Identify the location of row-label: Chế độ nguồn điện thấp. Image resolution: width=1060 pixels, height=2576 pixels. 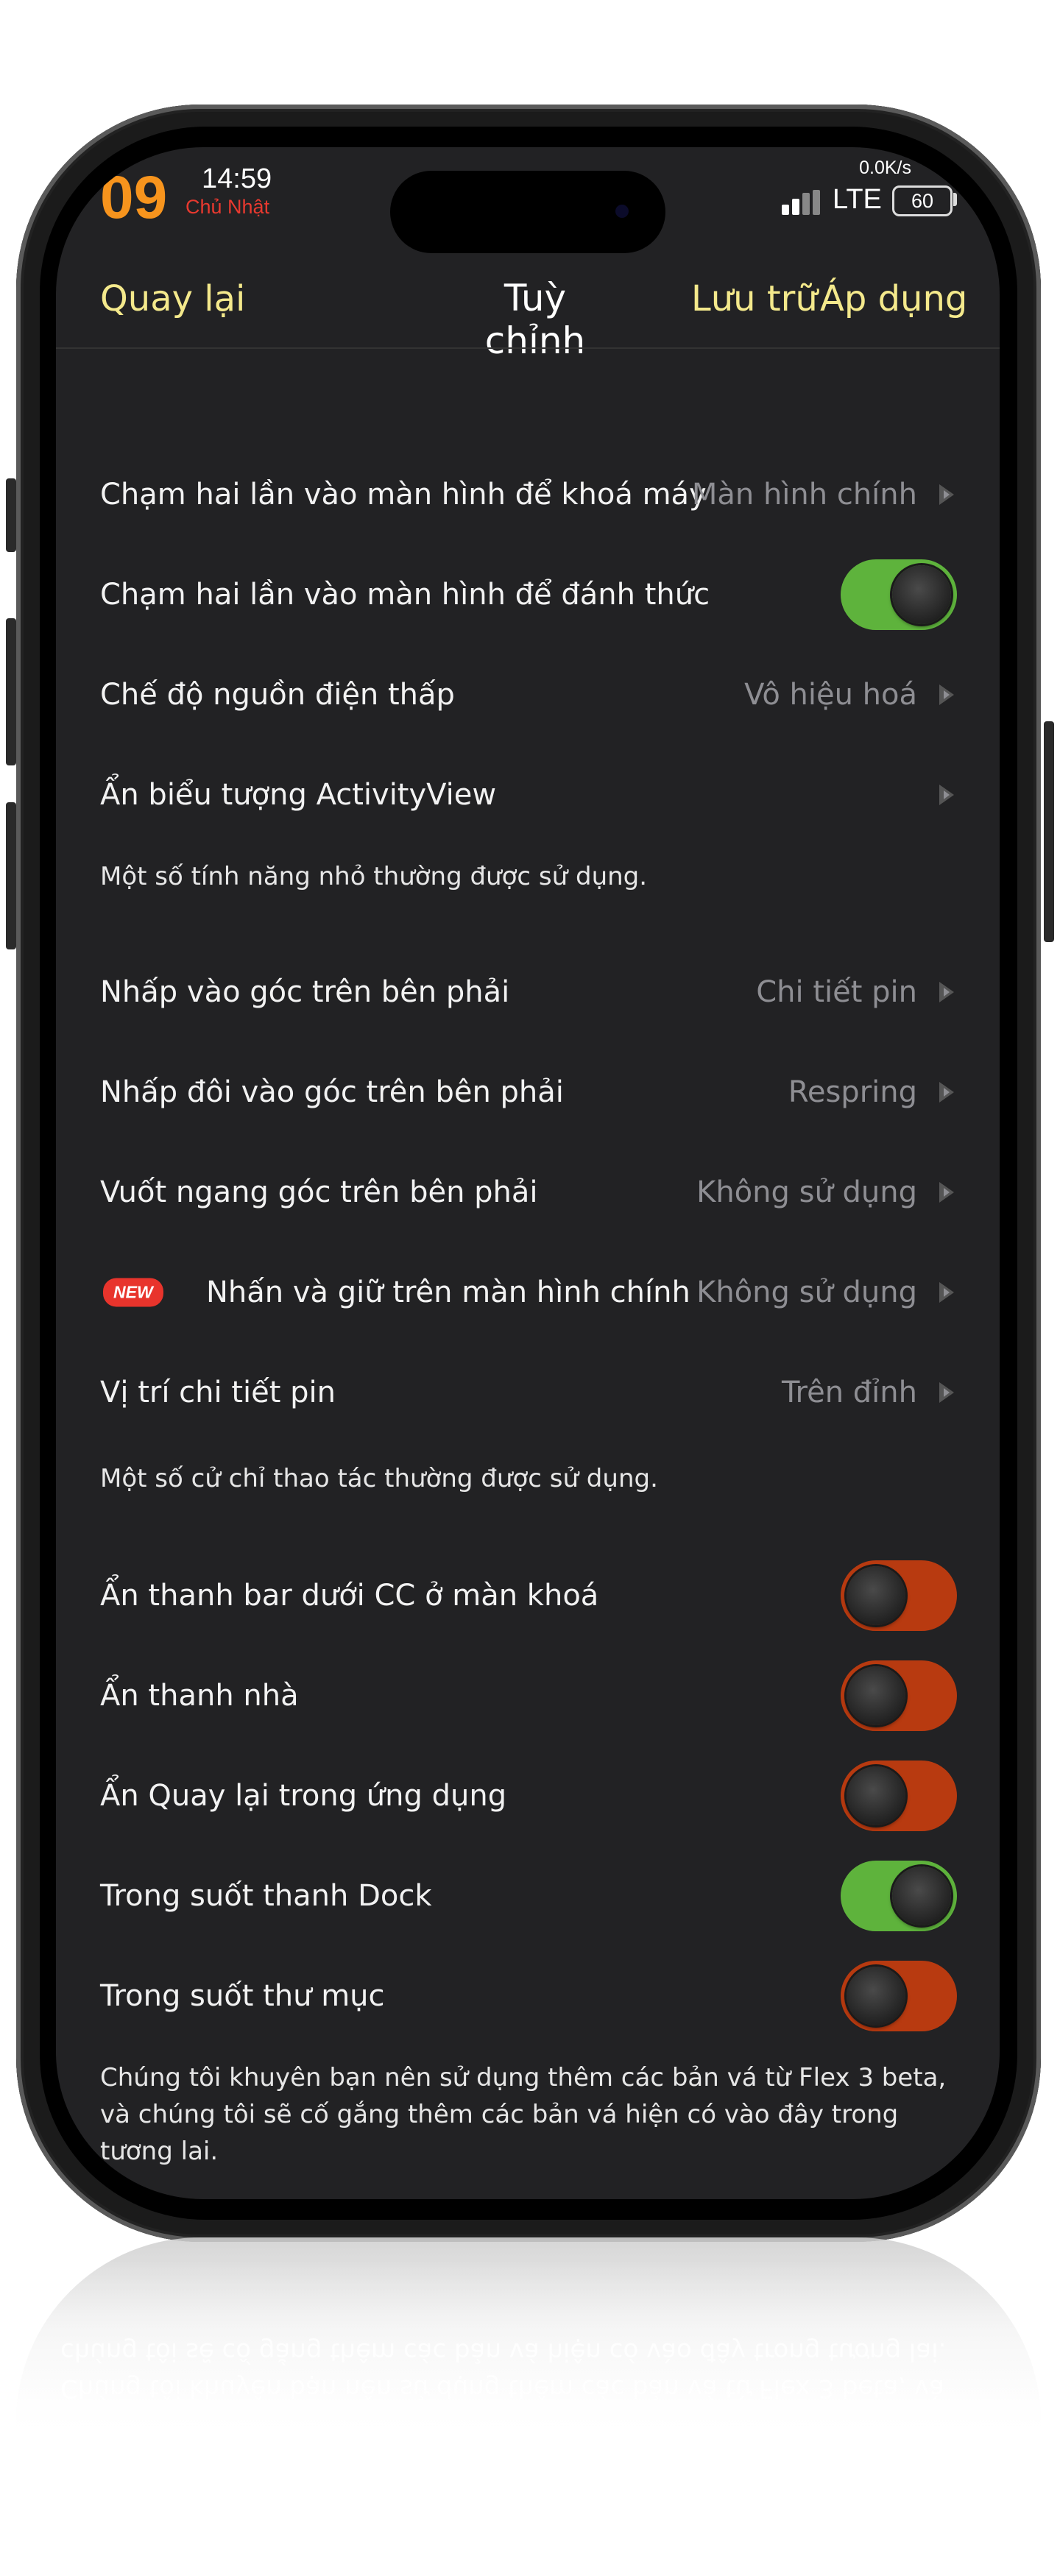
(277, 695).